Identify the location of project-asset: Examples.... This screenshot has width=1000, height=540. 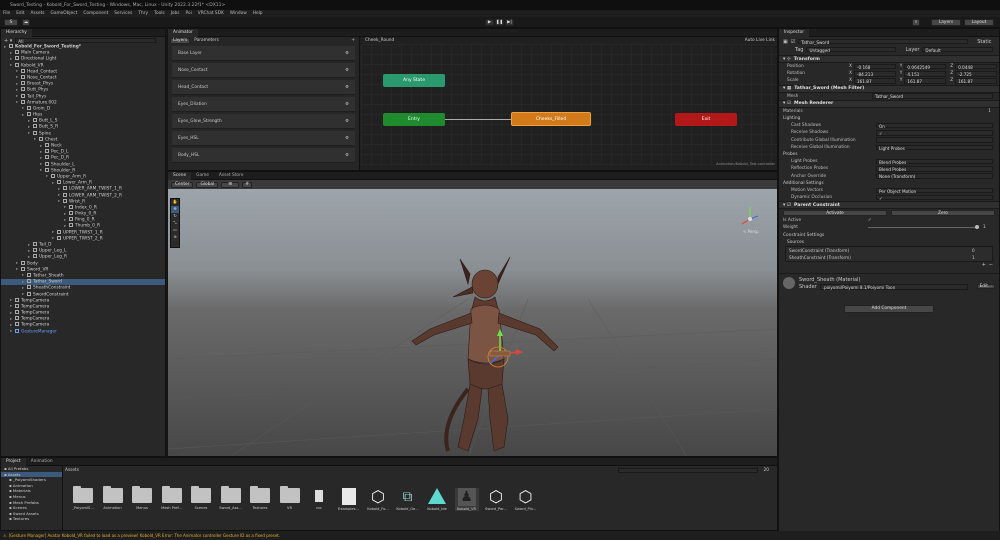
(349, 499).